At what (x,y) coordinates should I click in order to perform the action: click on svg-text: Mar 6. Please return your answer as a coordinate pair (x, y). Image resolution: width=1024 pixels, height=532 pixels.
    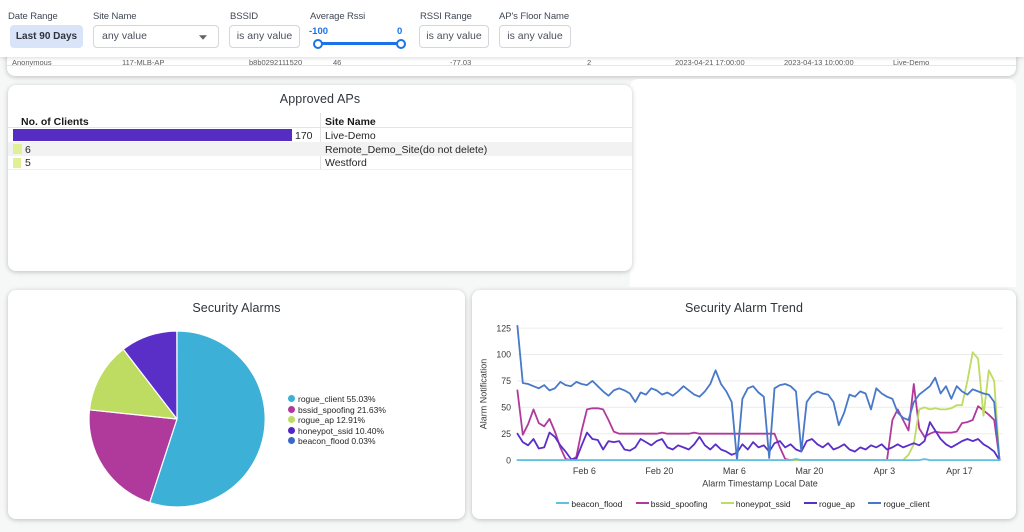
    Looking at the image, I should click on (734, 471).